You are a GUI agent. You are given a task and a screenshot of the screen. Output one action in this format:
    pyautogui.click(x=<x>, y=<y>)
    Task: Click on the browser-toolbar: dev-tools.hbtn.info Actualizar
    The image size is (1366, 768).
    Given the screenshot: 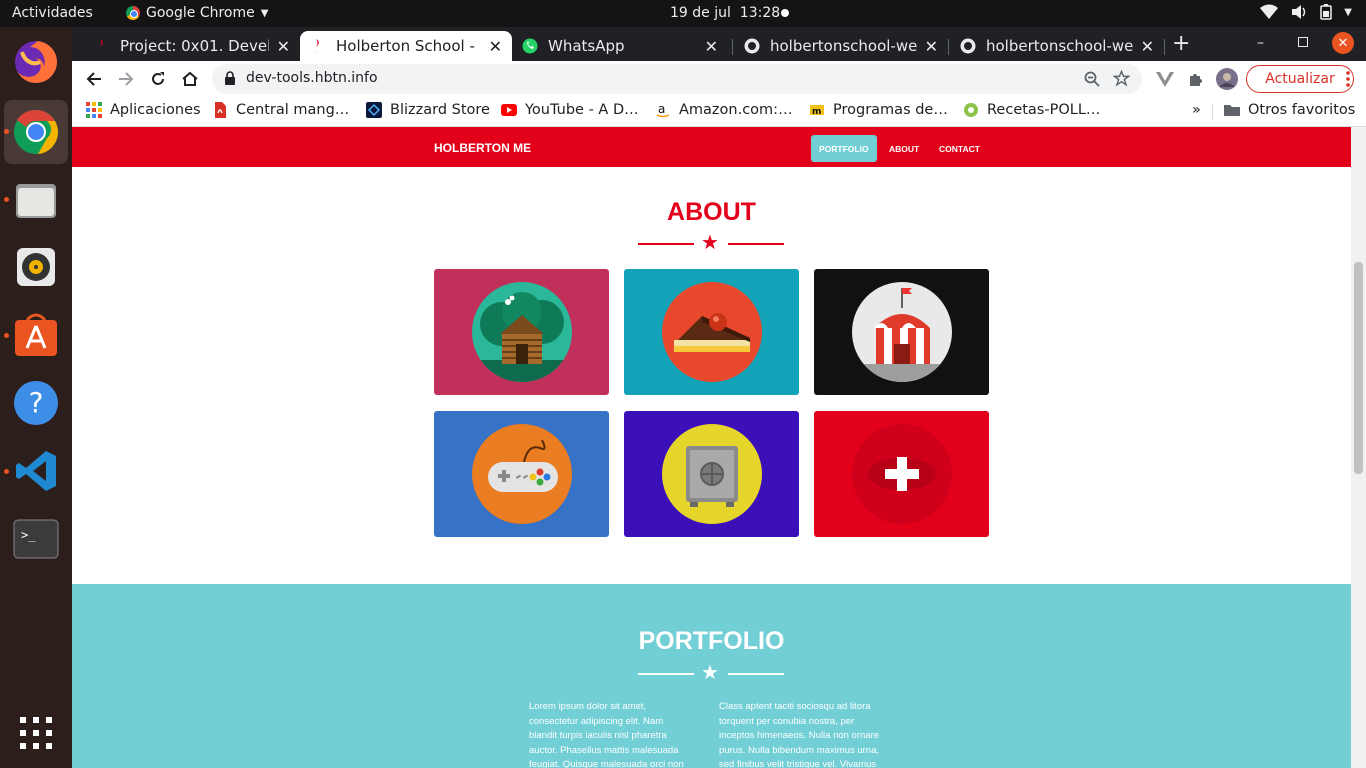 What is the action you would take?
    pyautogui.click(x=719, y=79)
    